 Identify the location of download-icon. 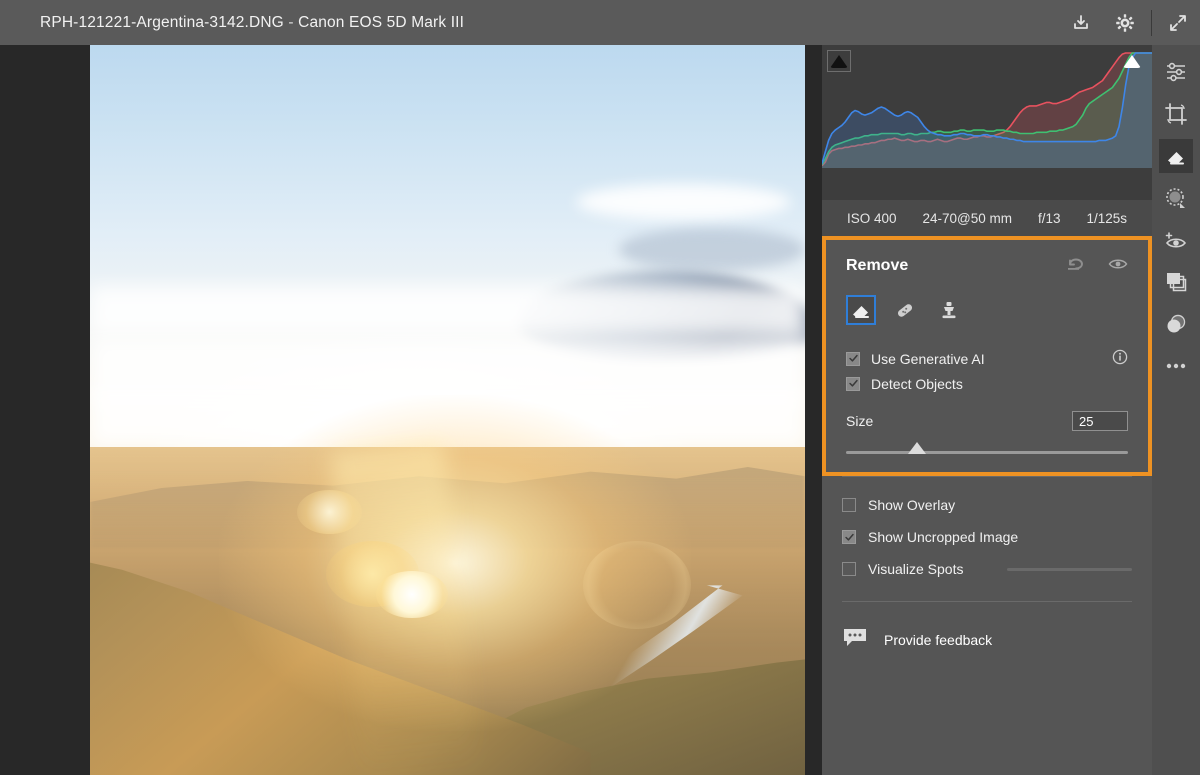
(1081, 22).